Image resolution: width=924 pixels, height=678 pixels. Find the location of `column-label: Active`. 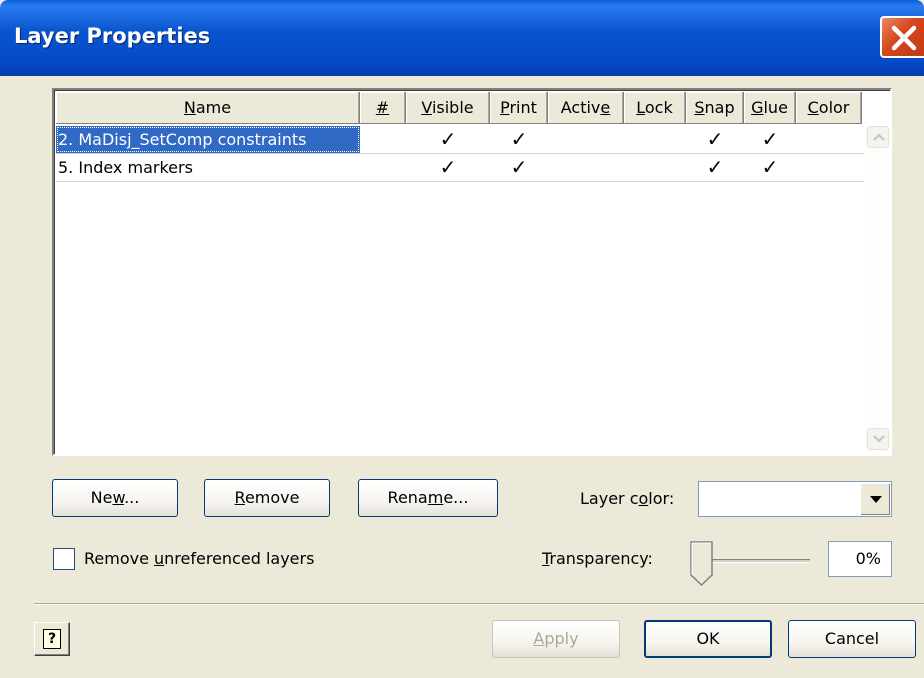

column-label: Active is located at coordinates (585, 107).